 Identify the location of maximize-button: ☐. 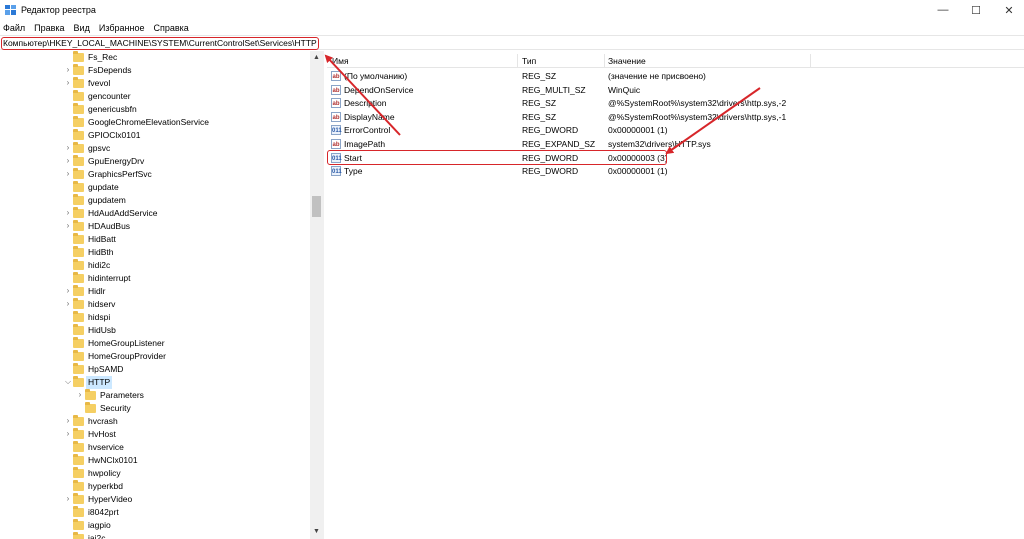
(976, 10).